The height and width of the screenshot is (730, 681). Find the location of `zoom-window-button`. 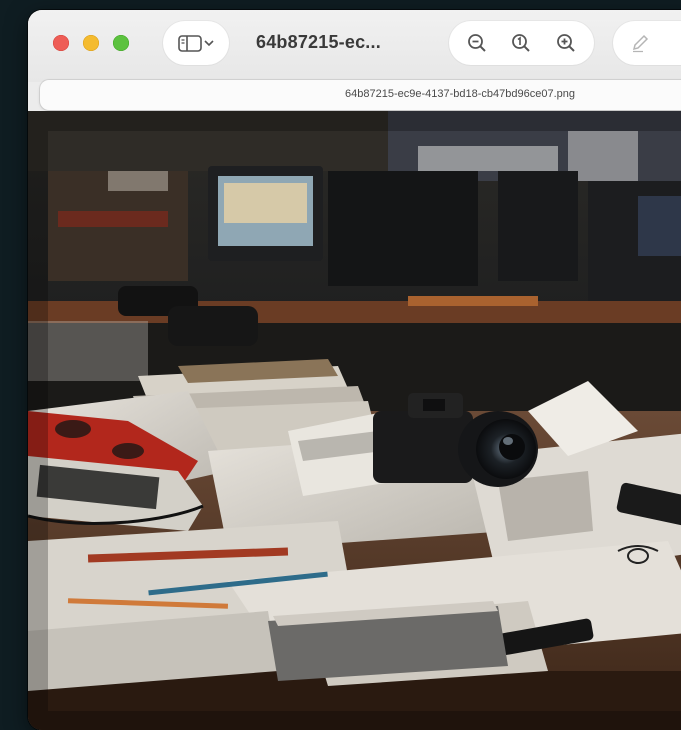

zoom-window-button is located at coordinates (121, 43).